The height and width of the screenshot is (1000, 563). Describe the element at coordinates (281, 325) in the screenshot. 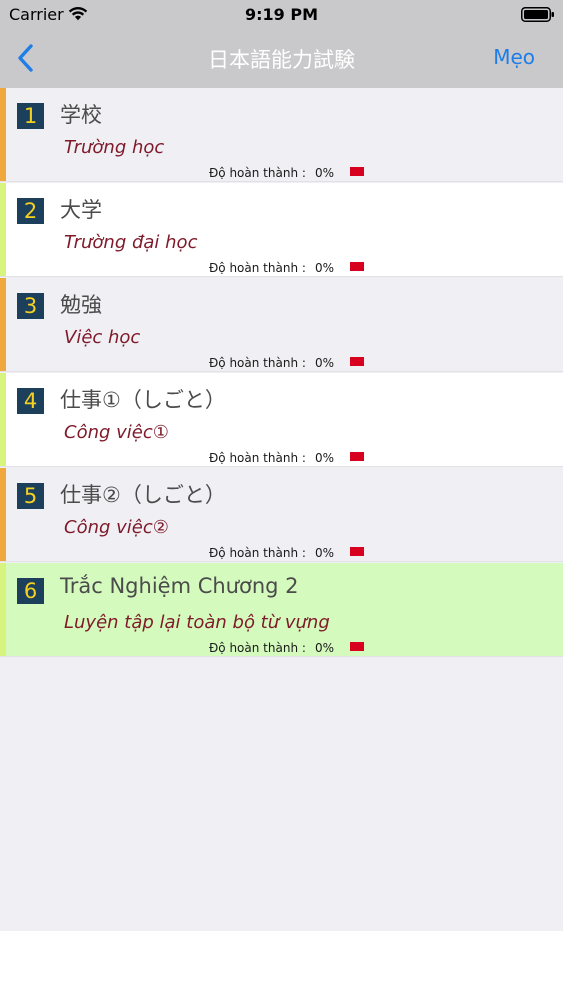

I see `lesson-row: 3 勉強 Việc học Độ hoàn thành : 0%` at that location.